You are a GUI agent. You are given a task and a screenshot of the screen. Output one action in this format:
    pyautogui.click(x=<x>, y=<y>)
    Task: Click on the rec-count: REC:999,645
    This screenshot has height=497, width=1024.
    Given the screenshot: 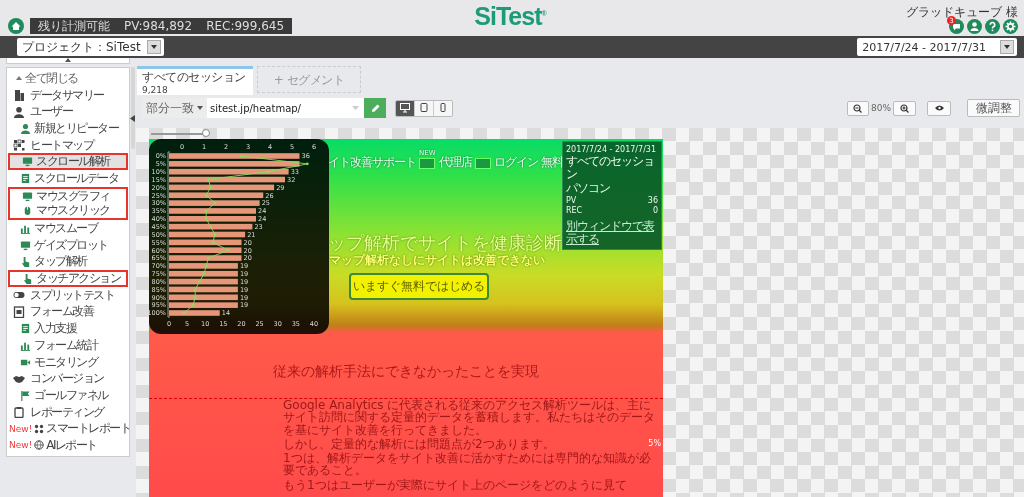 What is the action you would take?
    pyautogui.click(x=245, y=26)
    